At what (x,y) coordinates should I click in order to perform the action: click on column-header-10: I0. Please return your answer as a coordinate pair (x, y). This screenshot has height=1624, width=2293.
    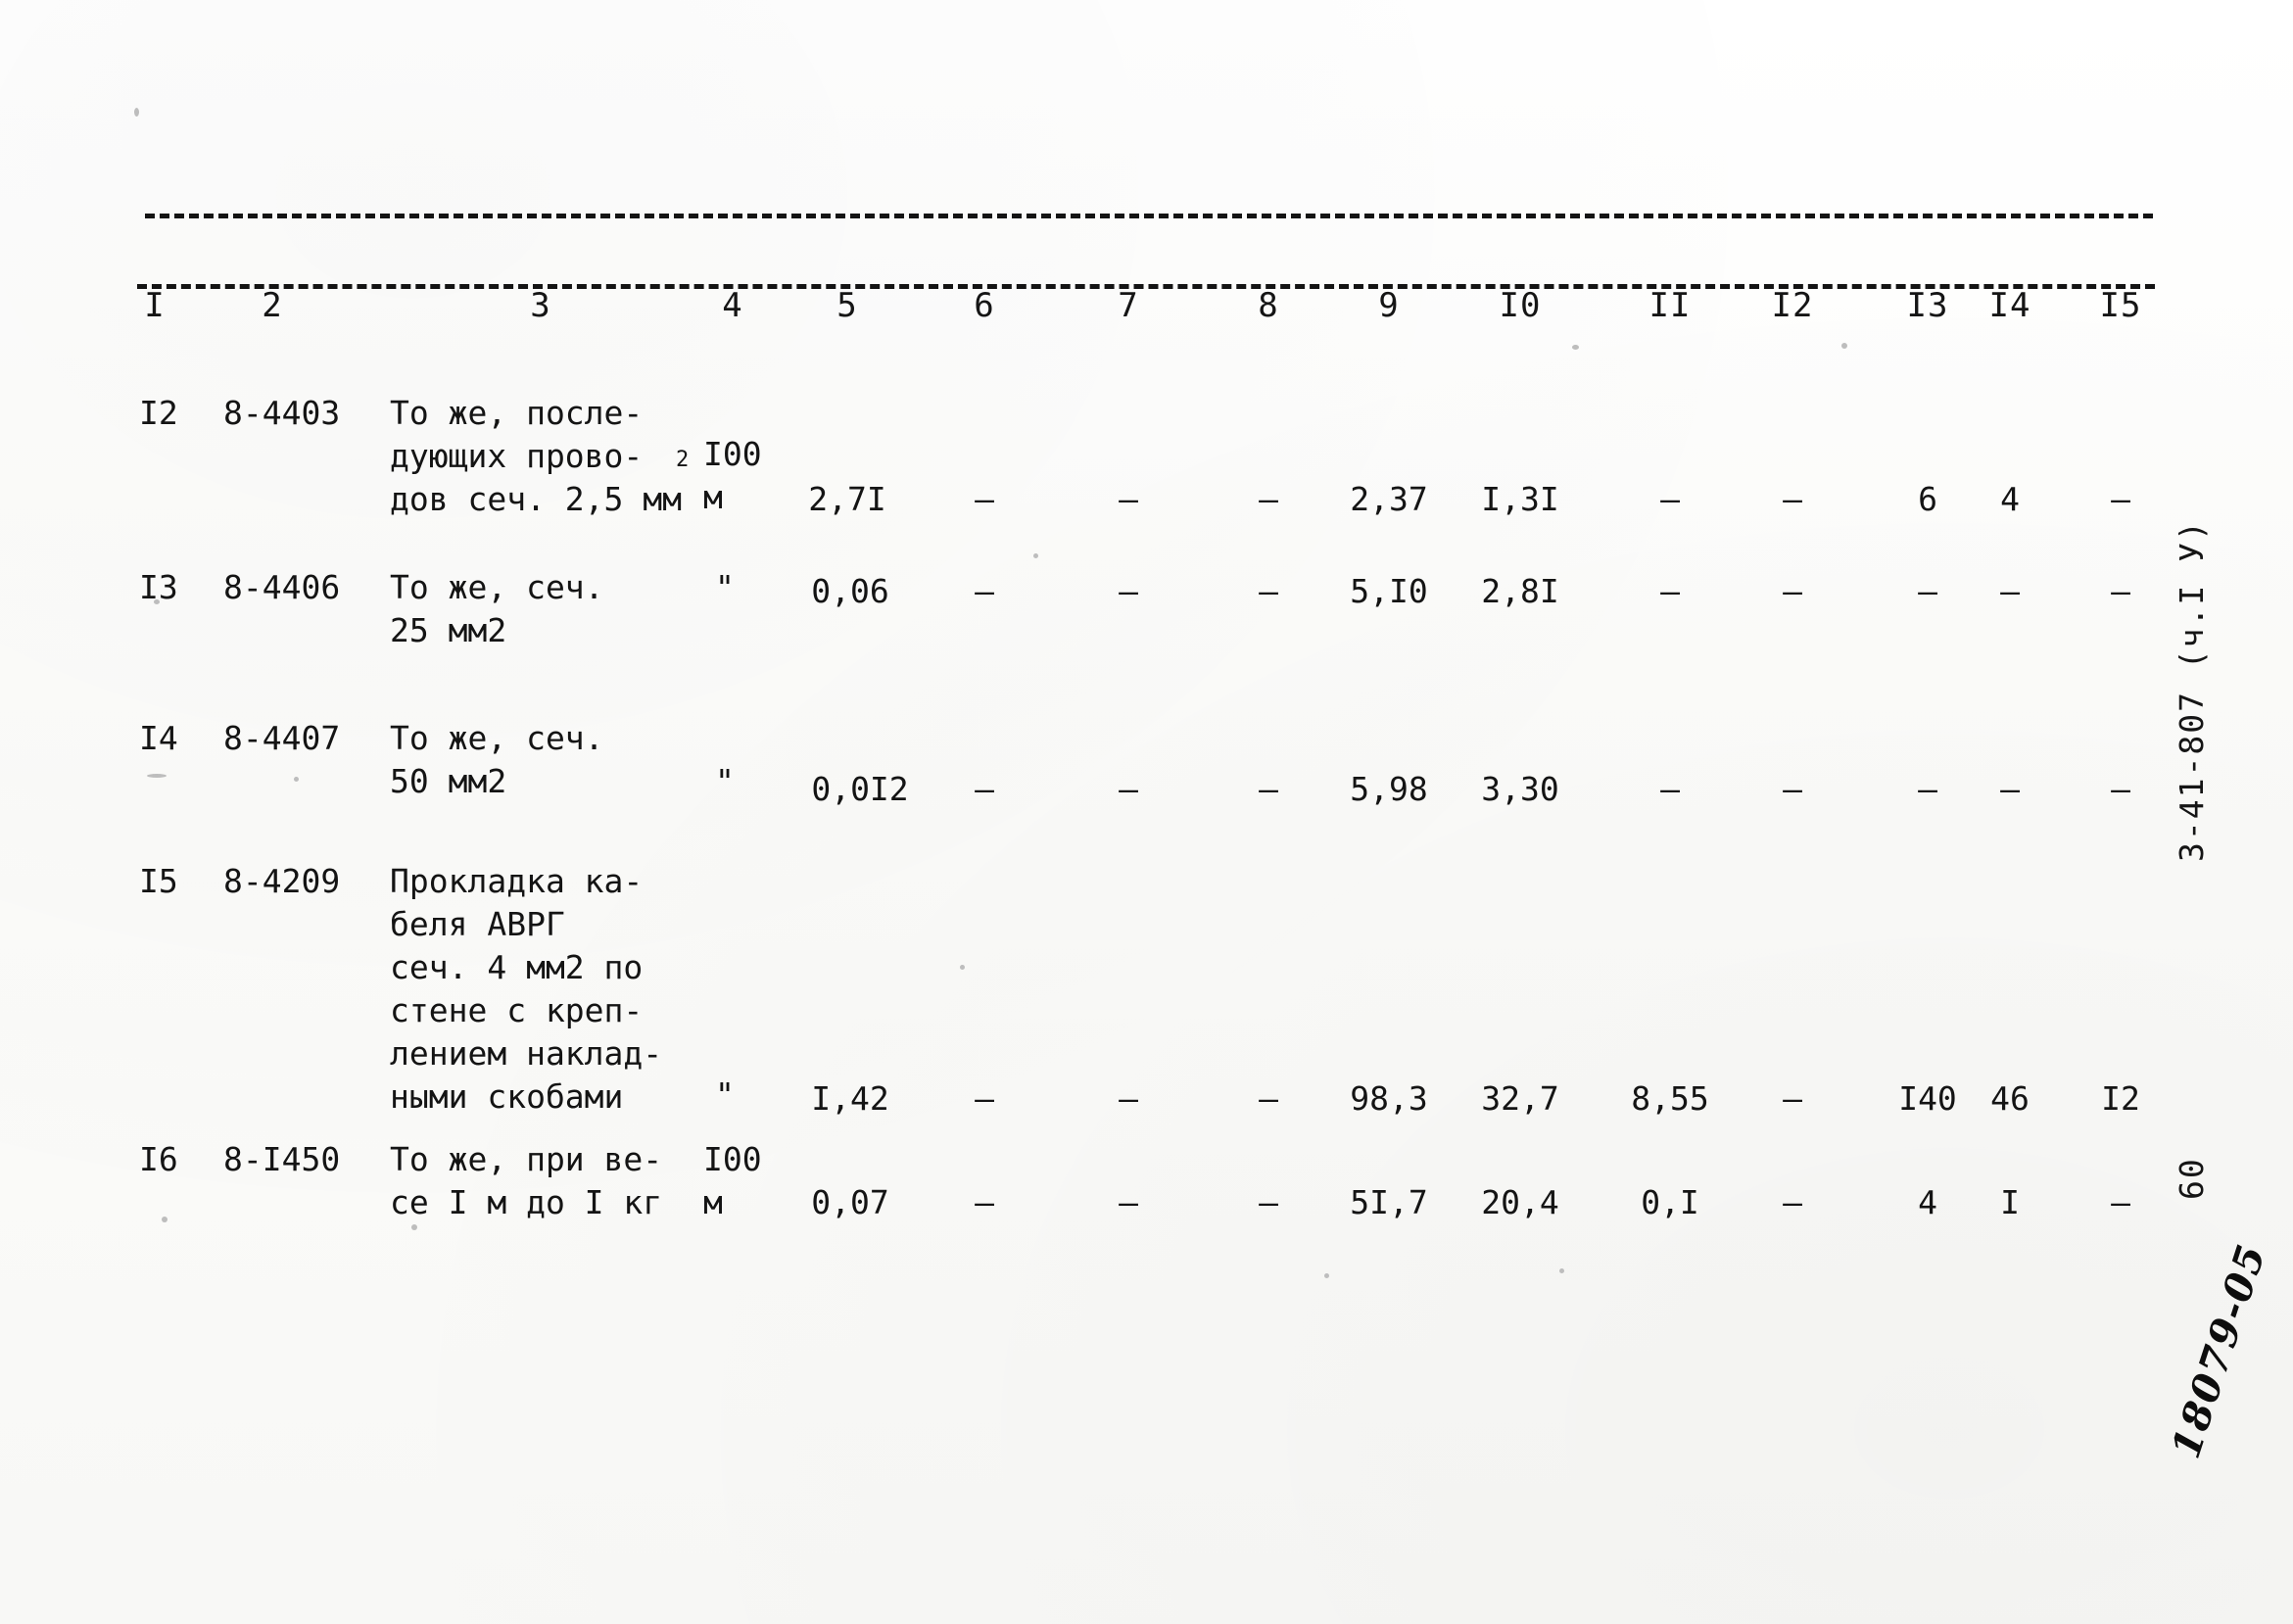
    Looking at the image, I should click on (1520, 305).